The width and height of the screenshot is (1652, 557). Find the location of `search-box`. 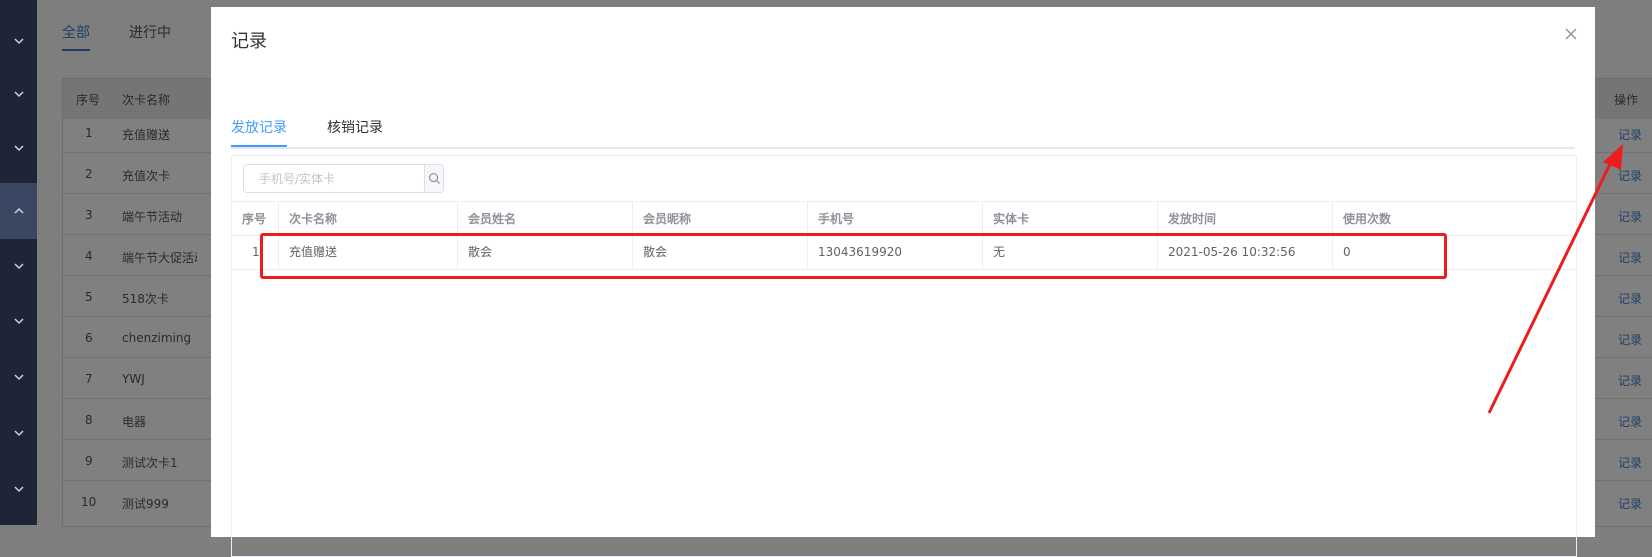

search-box is located at coordinates (343, 178).